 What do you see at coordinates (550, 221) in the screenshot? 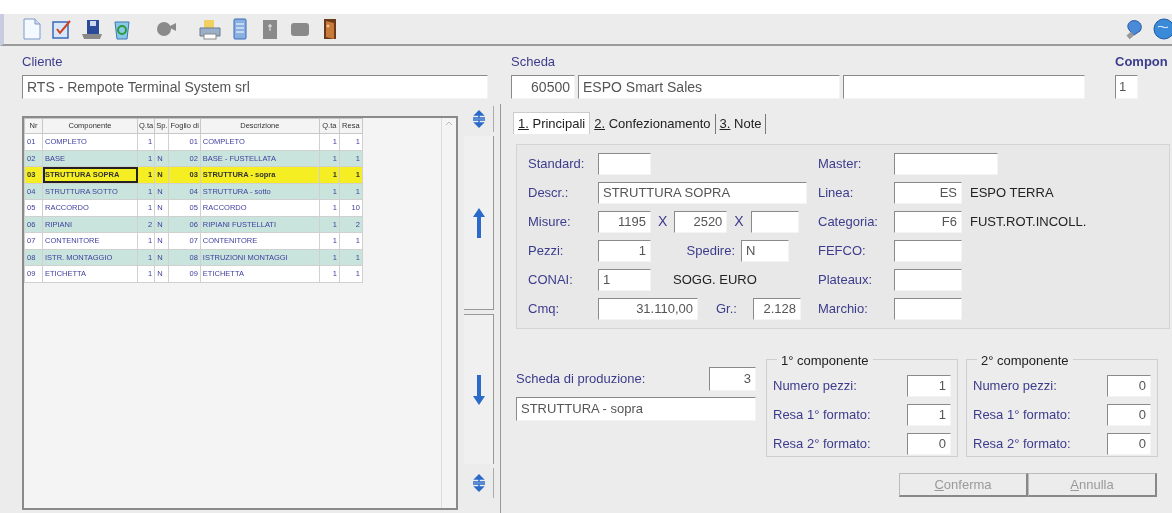
I see `field-label: Misure:` at bounding box center [550, 221].